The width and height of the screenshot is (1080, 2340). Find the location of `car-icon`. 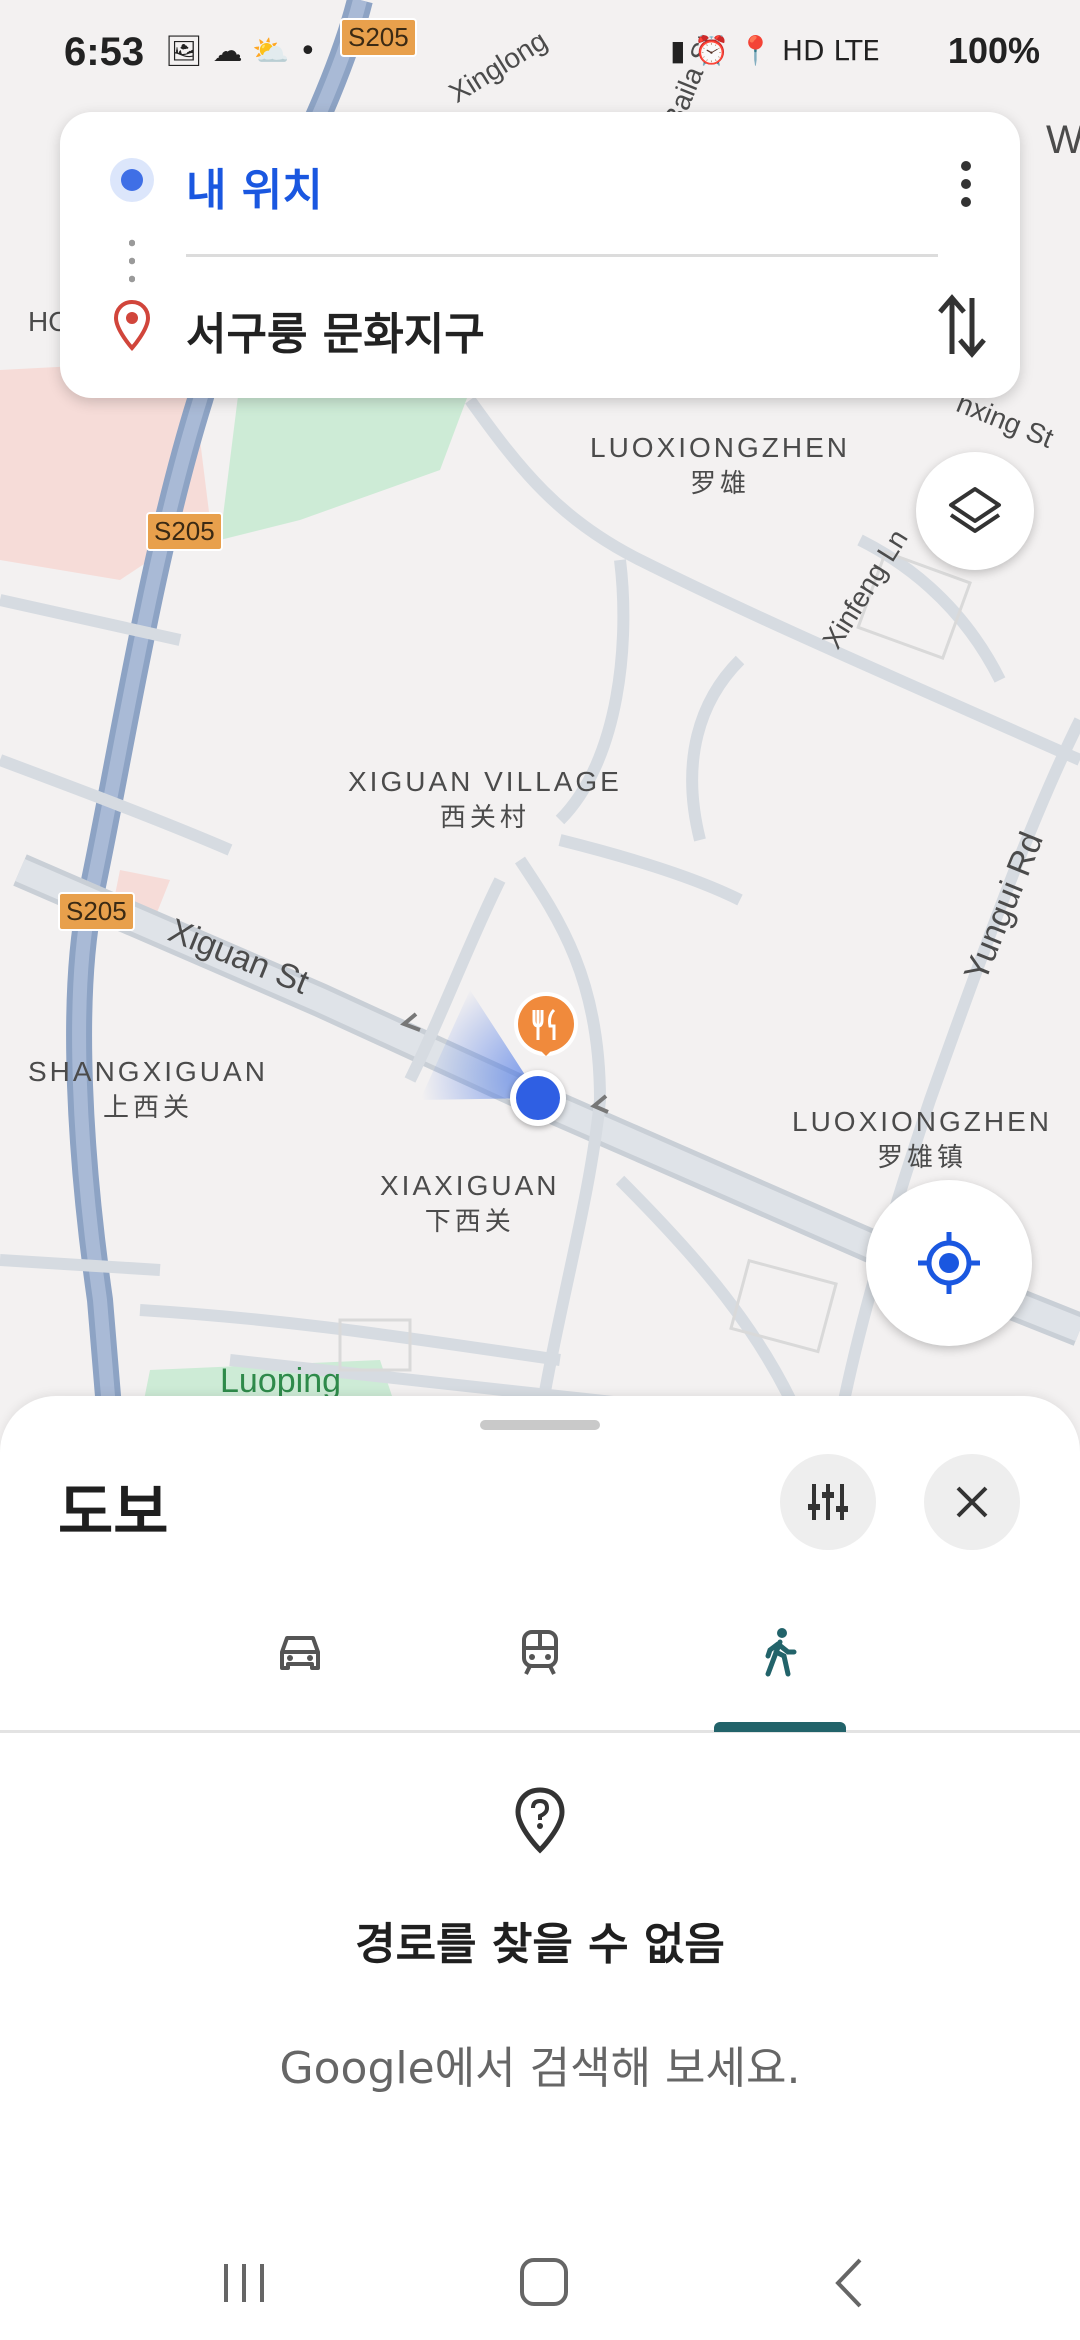

car-icon is located at coordinates (300, 1653).